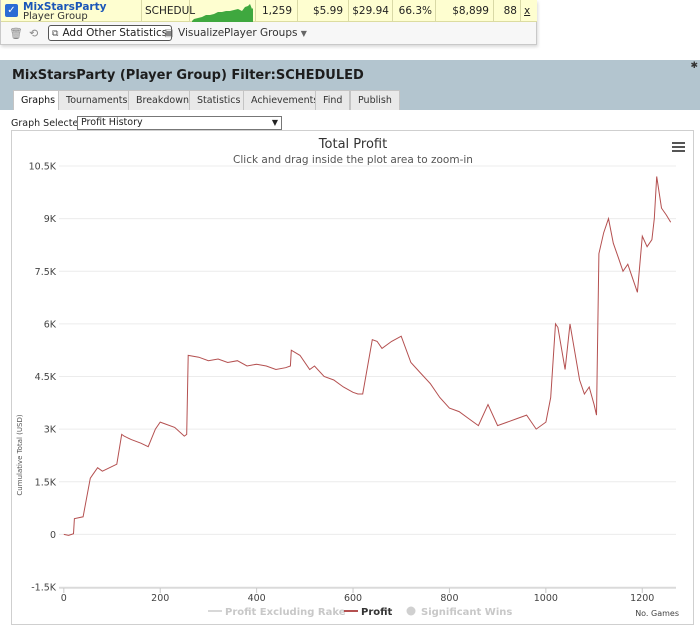  Describe the element at coordinates (411, 611) in the screenshot. I see `legend-dot-marker` at that location.